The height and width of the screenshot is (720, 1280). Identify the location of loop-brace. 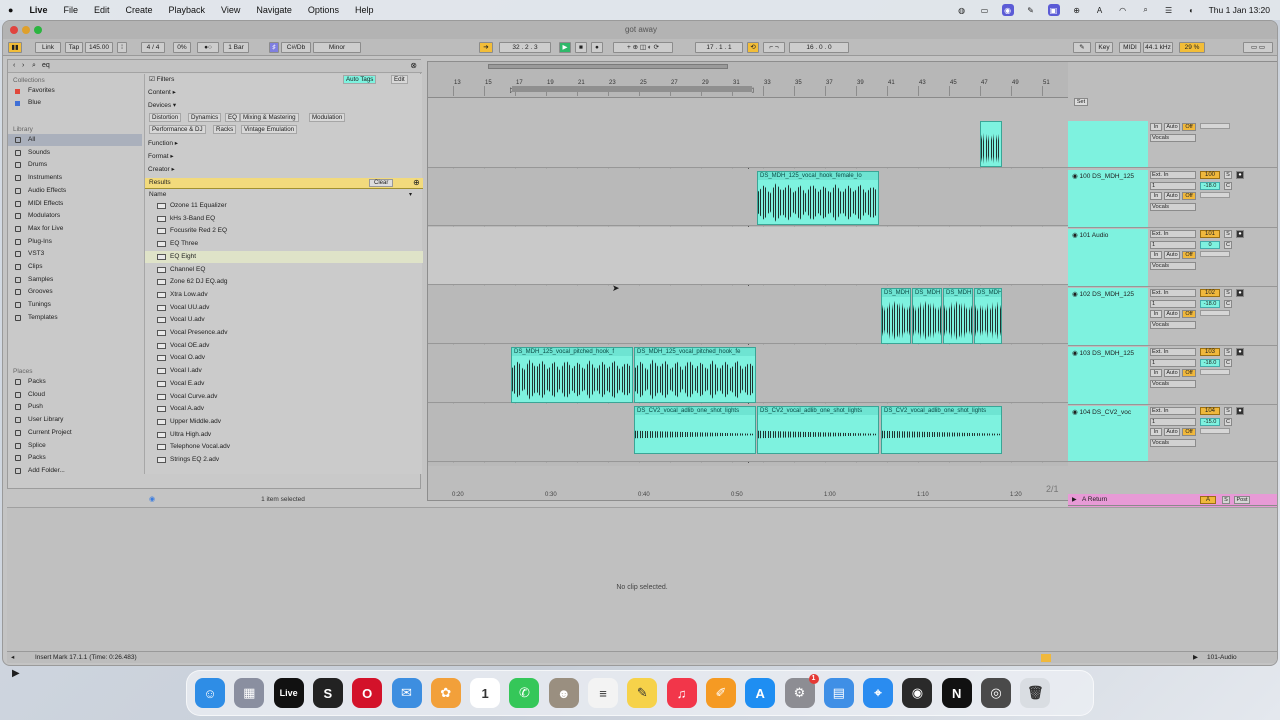
(632, 89).